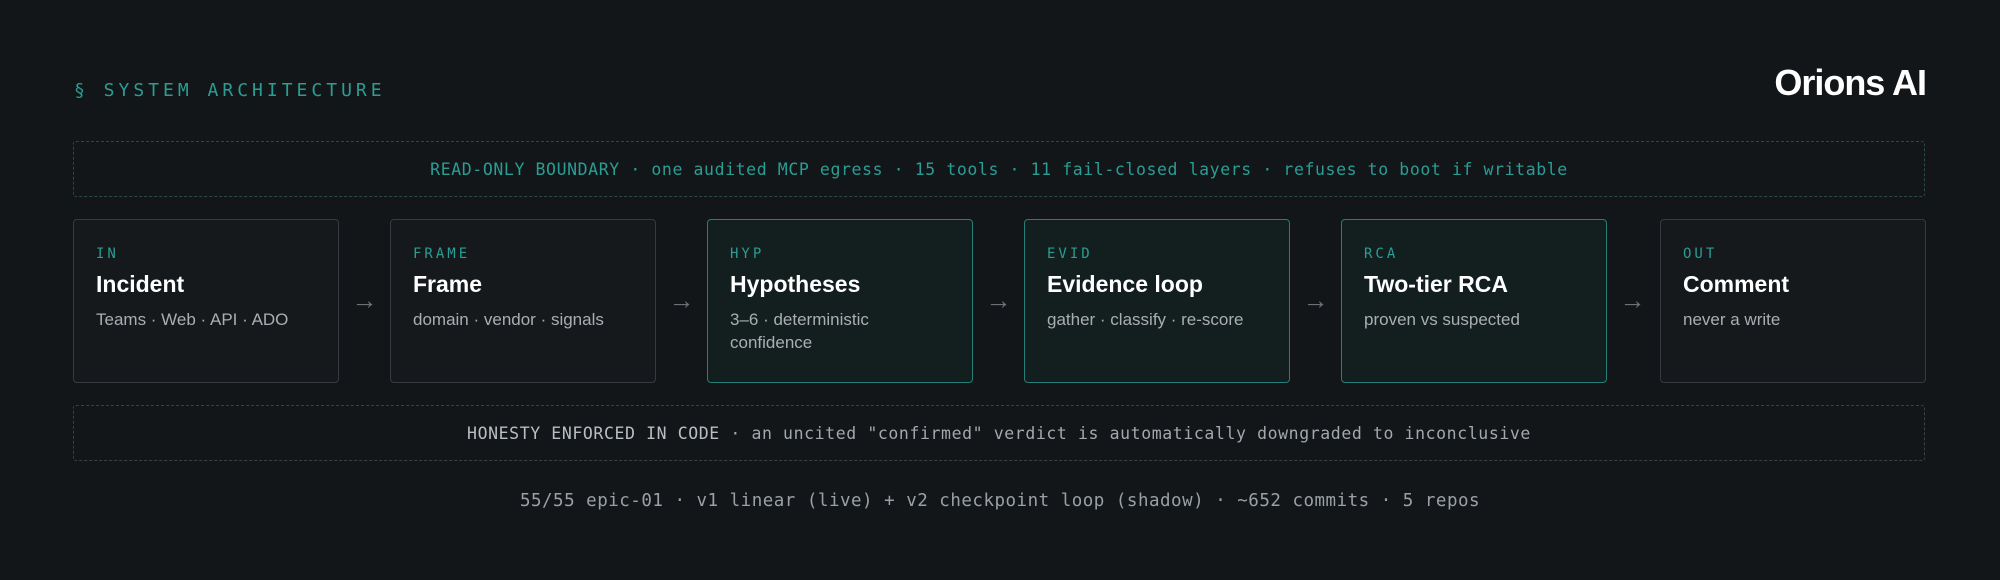 The width and height of the screenshot is (2000, 580). I want to click on stage-card-rca: RCA Two-tier RCA proven vs suspected, so click(1474, 301).